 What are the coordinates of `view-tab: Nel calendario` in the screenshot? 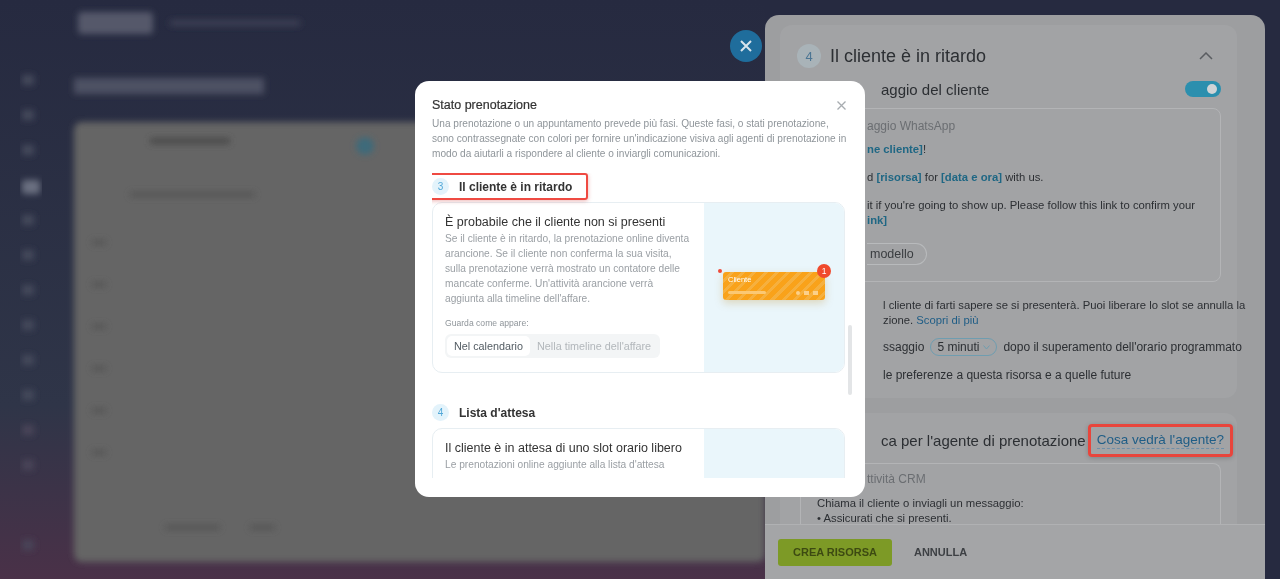 It's located at (489, 346).